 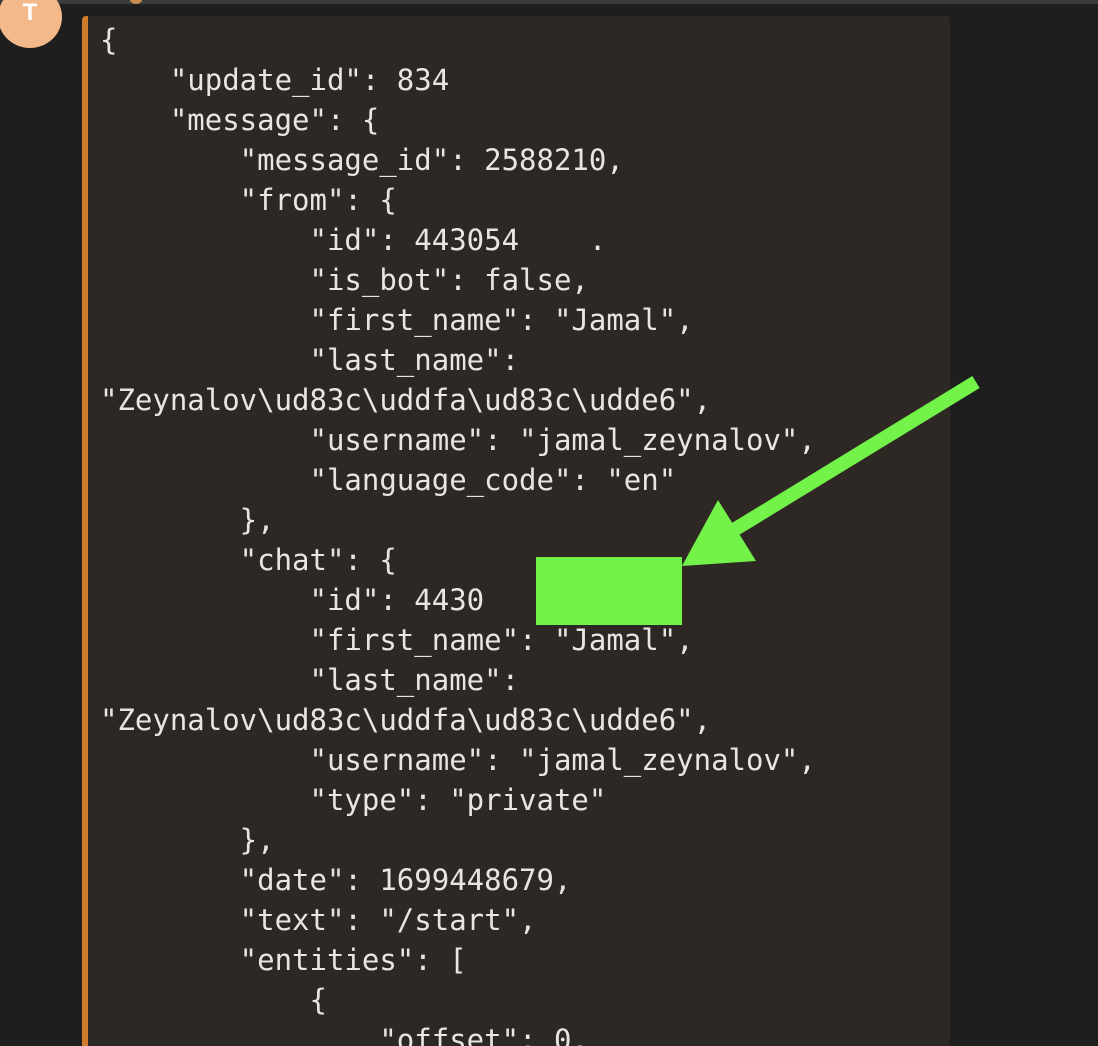 I want to click on arrow-shaft, so click(x=850, y=459).